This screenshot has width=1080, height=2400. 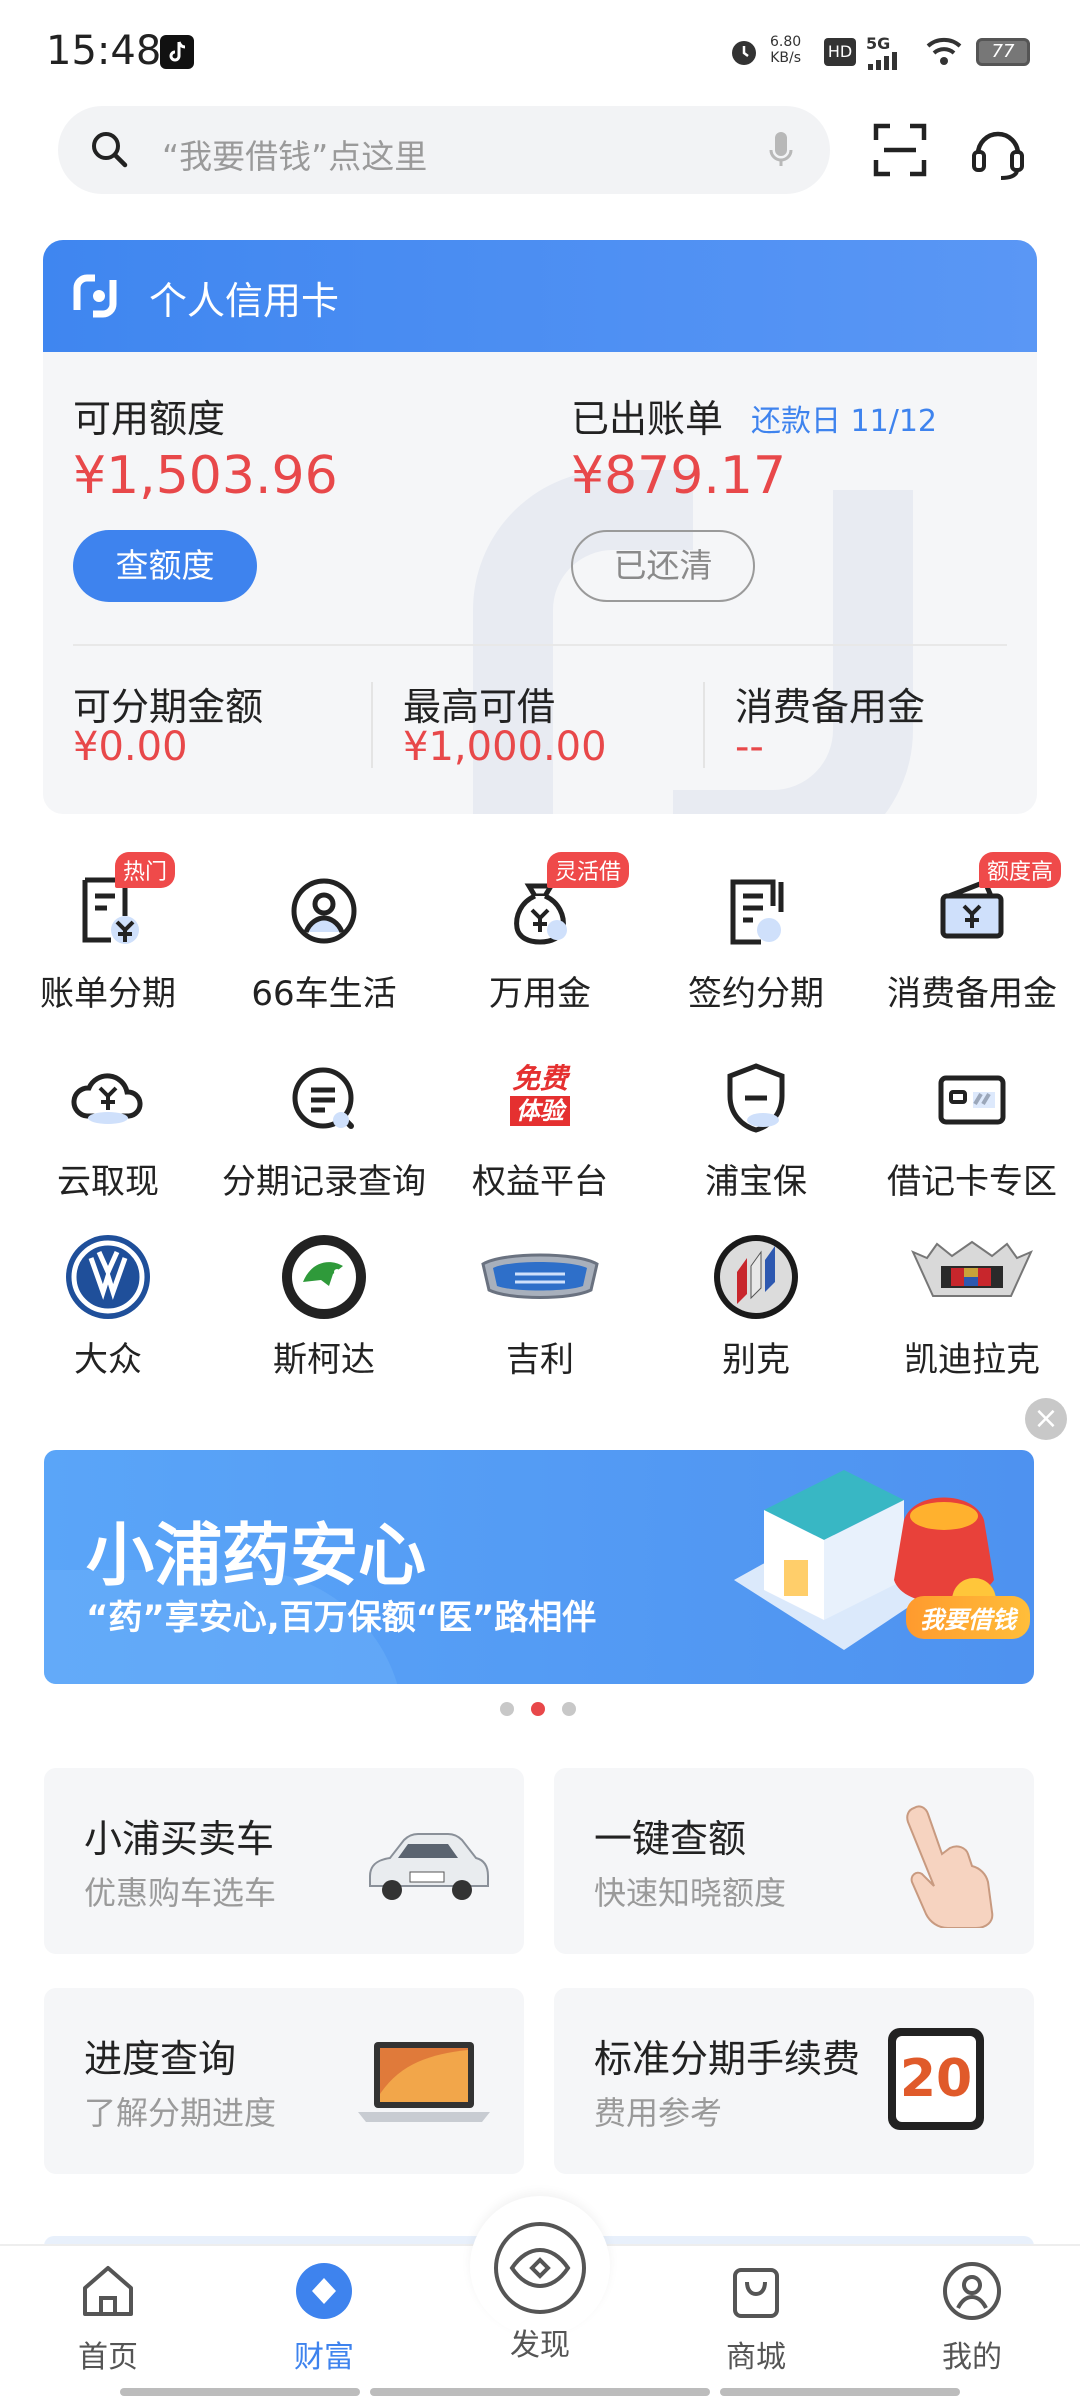 What do you see at coordinates (756, 1277) in the screenshot?
I see `buick-logo-icon` at bounding box center [756, 1277].